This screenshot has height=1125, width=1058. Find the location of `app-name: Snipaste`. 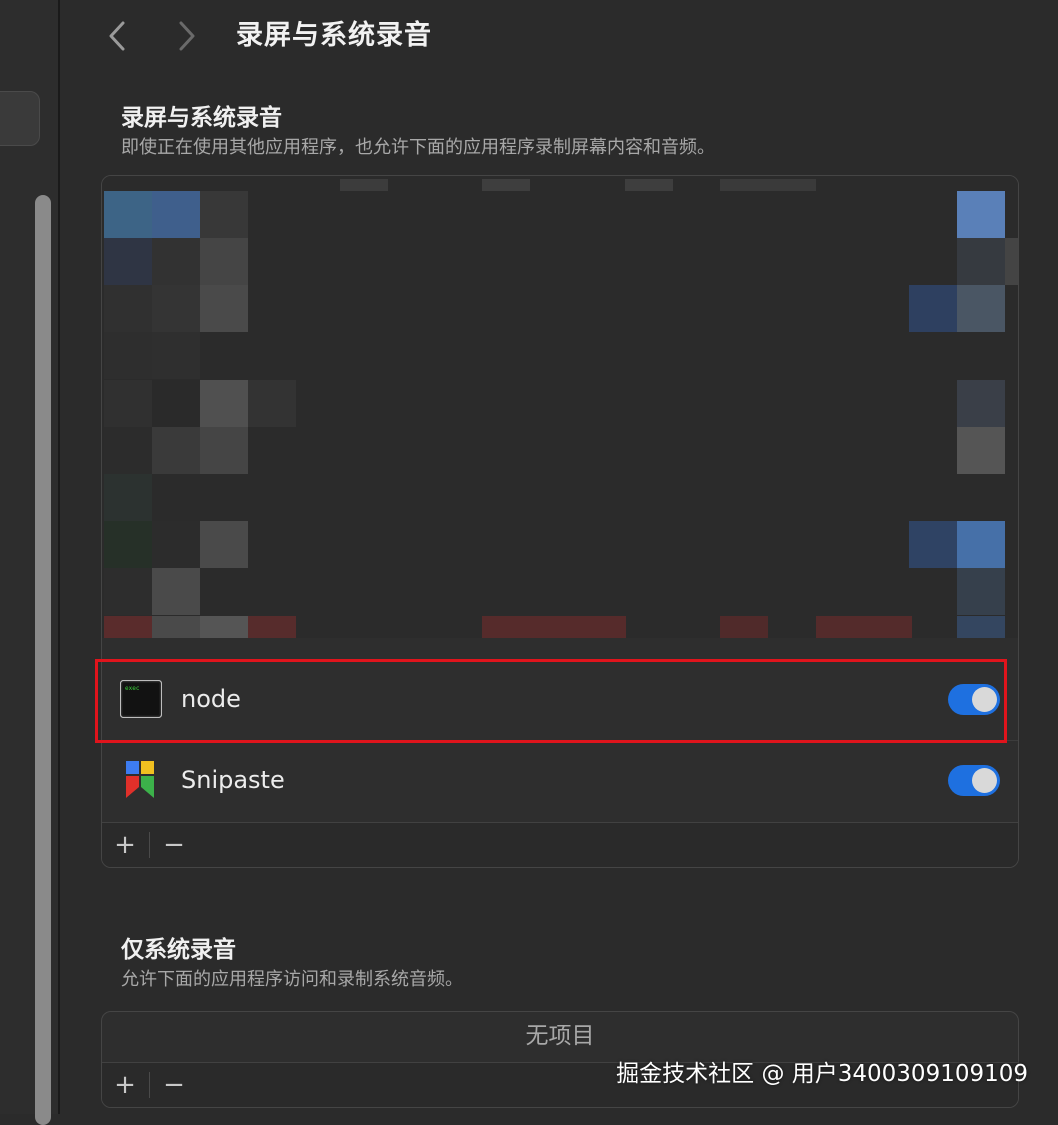

app-name: Snipaste is located at coordinates (233, 780).